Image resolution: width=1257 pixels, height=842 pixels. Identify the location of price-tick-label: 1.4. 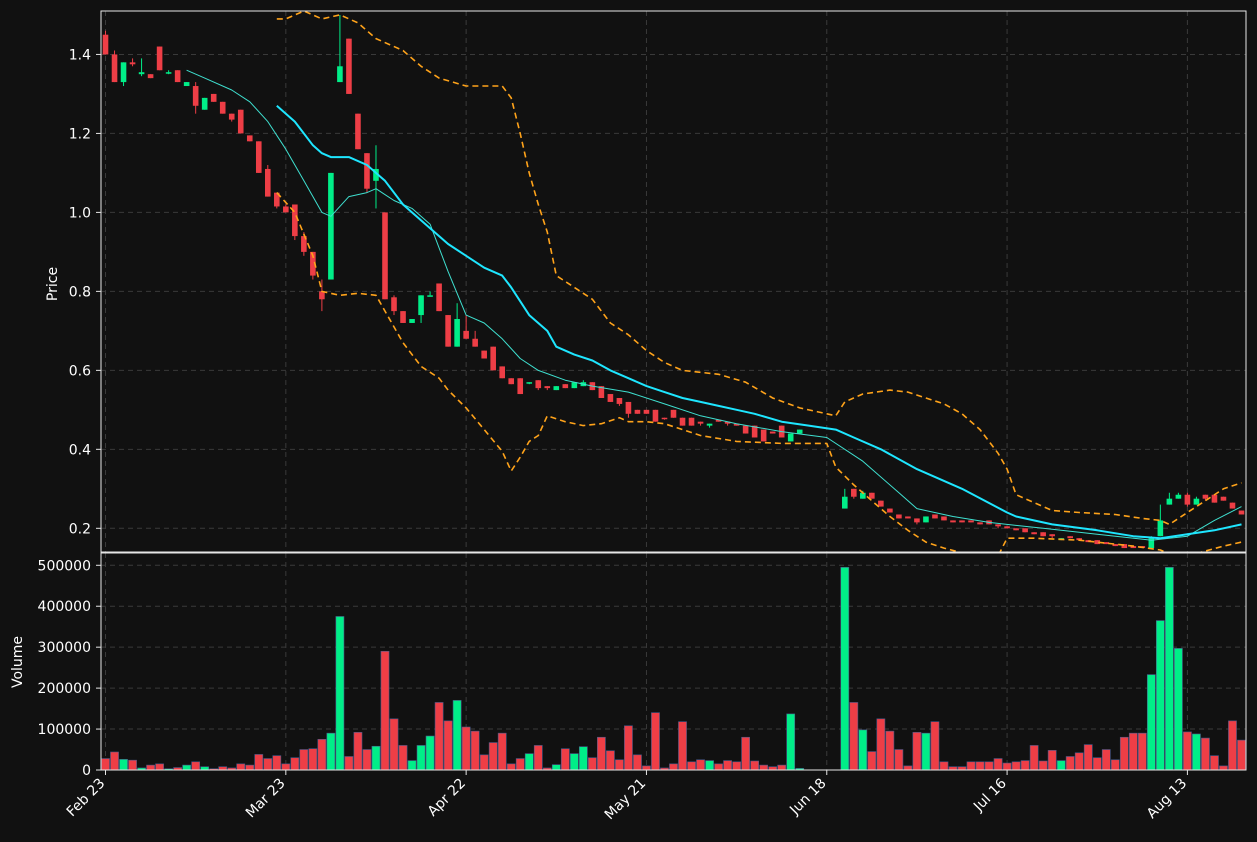
(80, 55).